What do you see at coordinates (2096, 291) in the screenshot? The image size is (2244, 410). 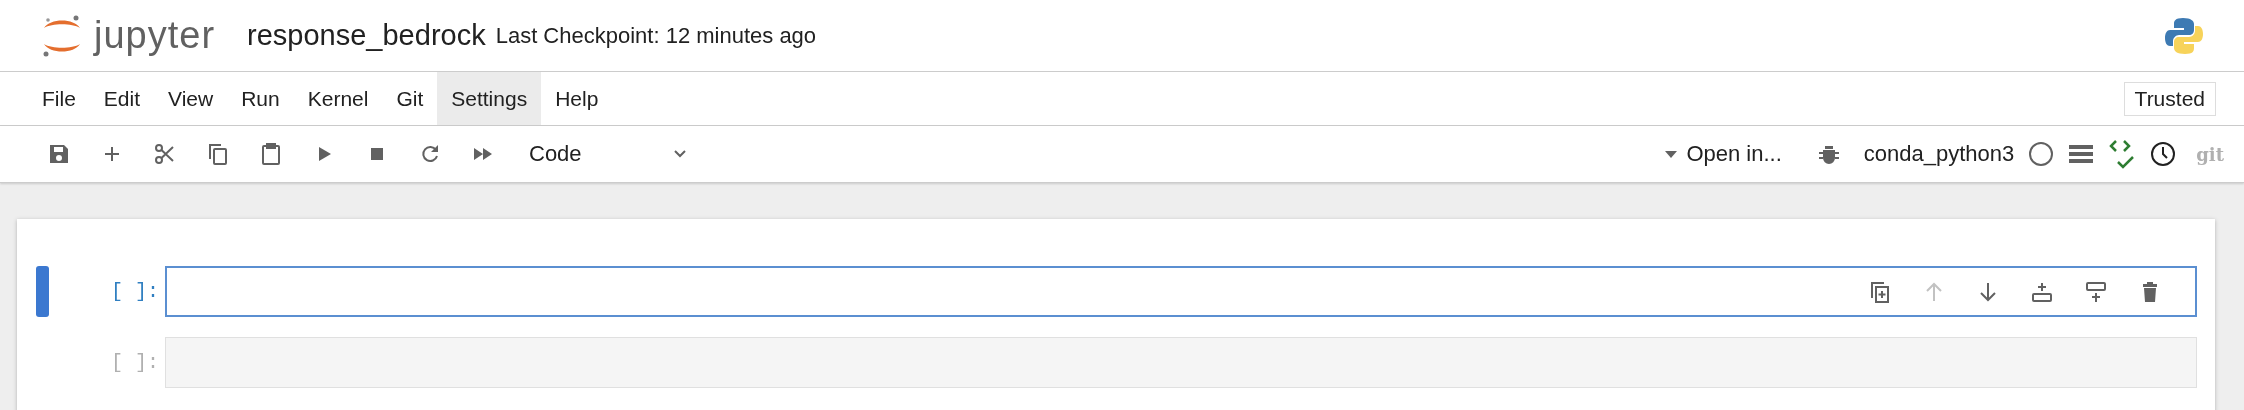 I see `insert-below-icon` at bounding box center [2096, 291].